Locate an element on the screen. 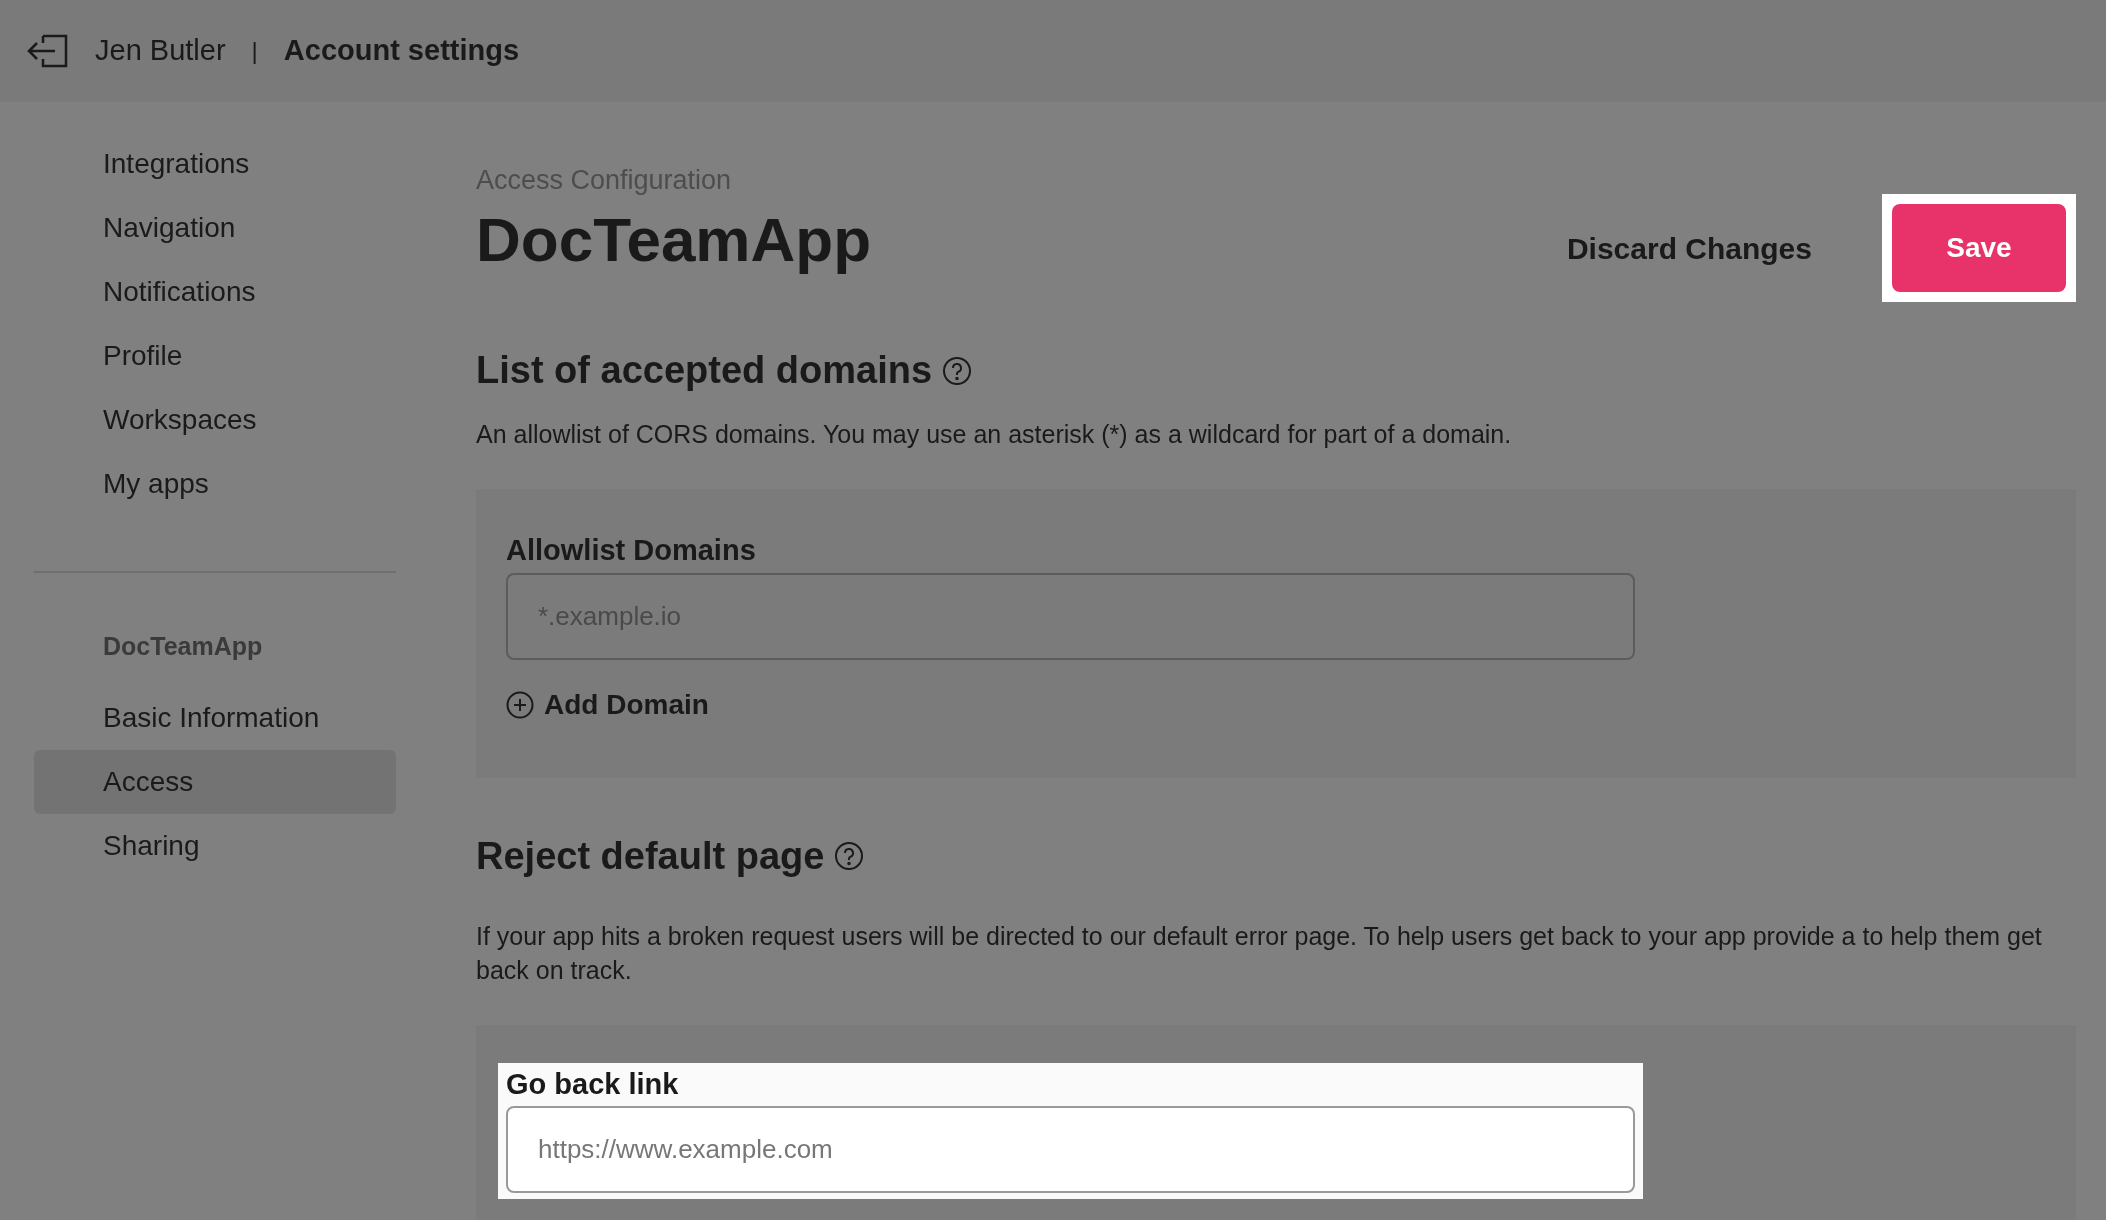 Image resolution: width=2106 pixels, height=1220 pixels. sidebar-item: Workspaces is located at coordinates (215, 420).